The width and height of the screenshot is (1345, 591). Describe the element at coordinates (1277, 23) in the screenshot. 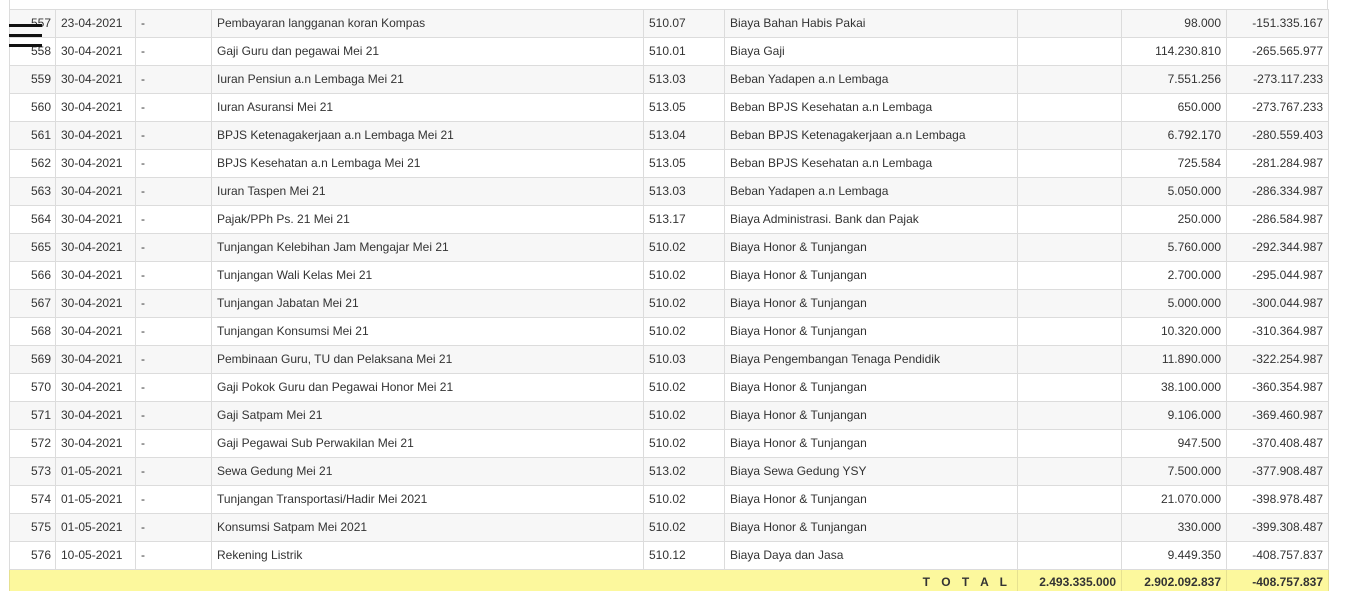

I see `row-balance: -151.335.167` at that location.